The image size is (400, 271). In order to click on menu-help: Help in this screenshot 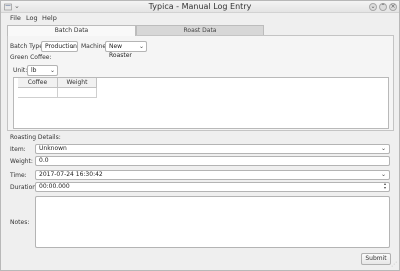, I will do `click(49, 18)`.